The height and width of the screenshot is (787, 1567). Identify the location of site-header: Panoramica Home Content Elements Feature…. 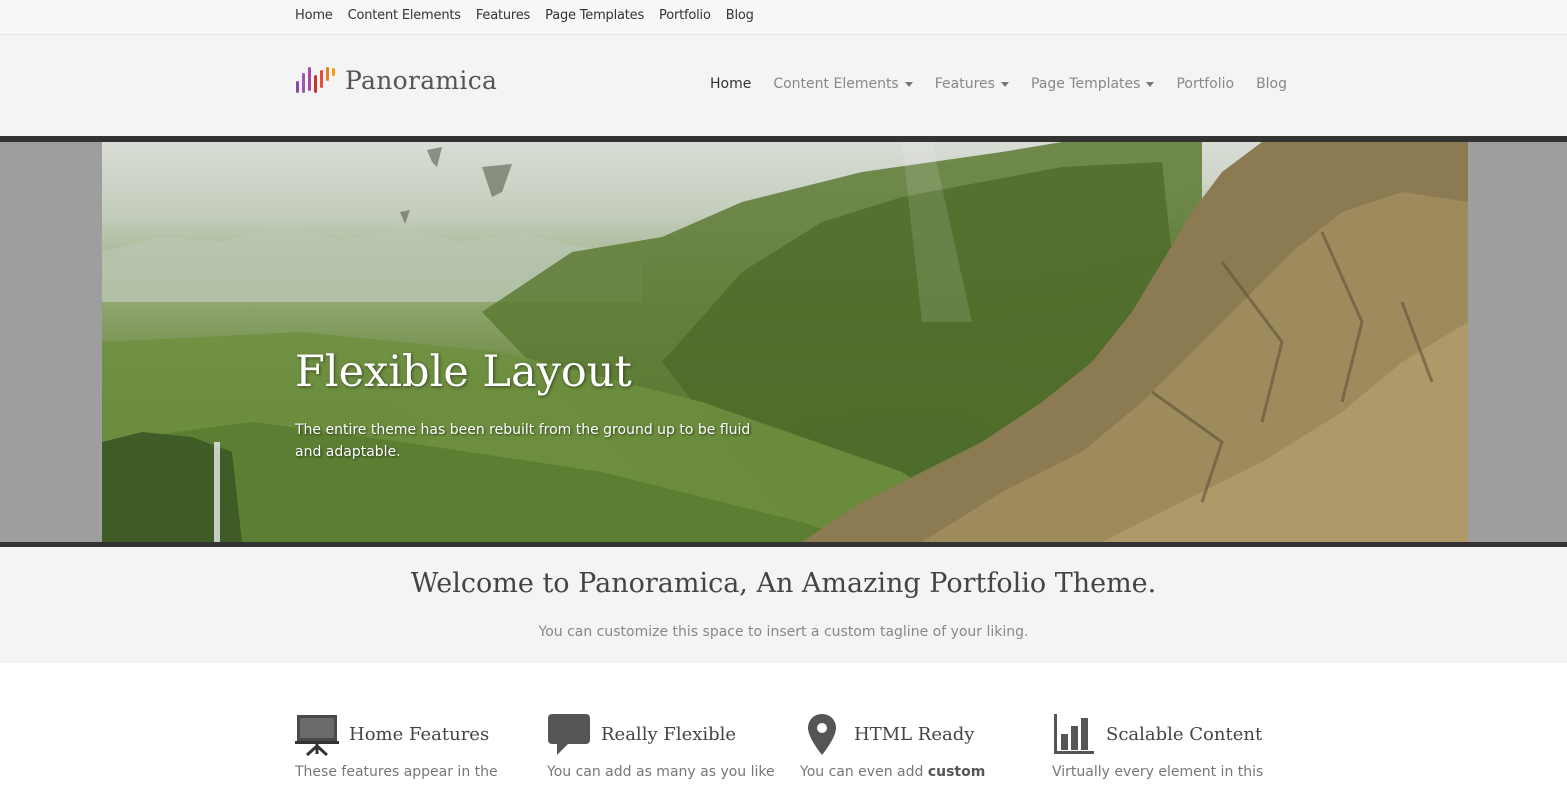
(783, 85).